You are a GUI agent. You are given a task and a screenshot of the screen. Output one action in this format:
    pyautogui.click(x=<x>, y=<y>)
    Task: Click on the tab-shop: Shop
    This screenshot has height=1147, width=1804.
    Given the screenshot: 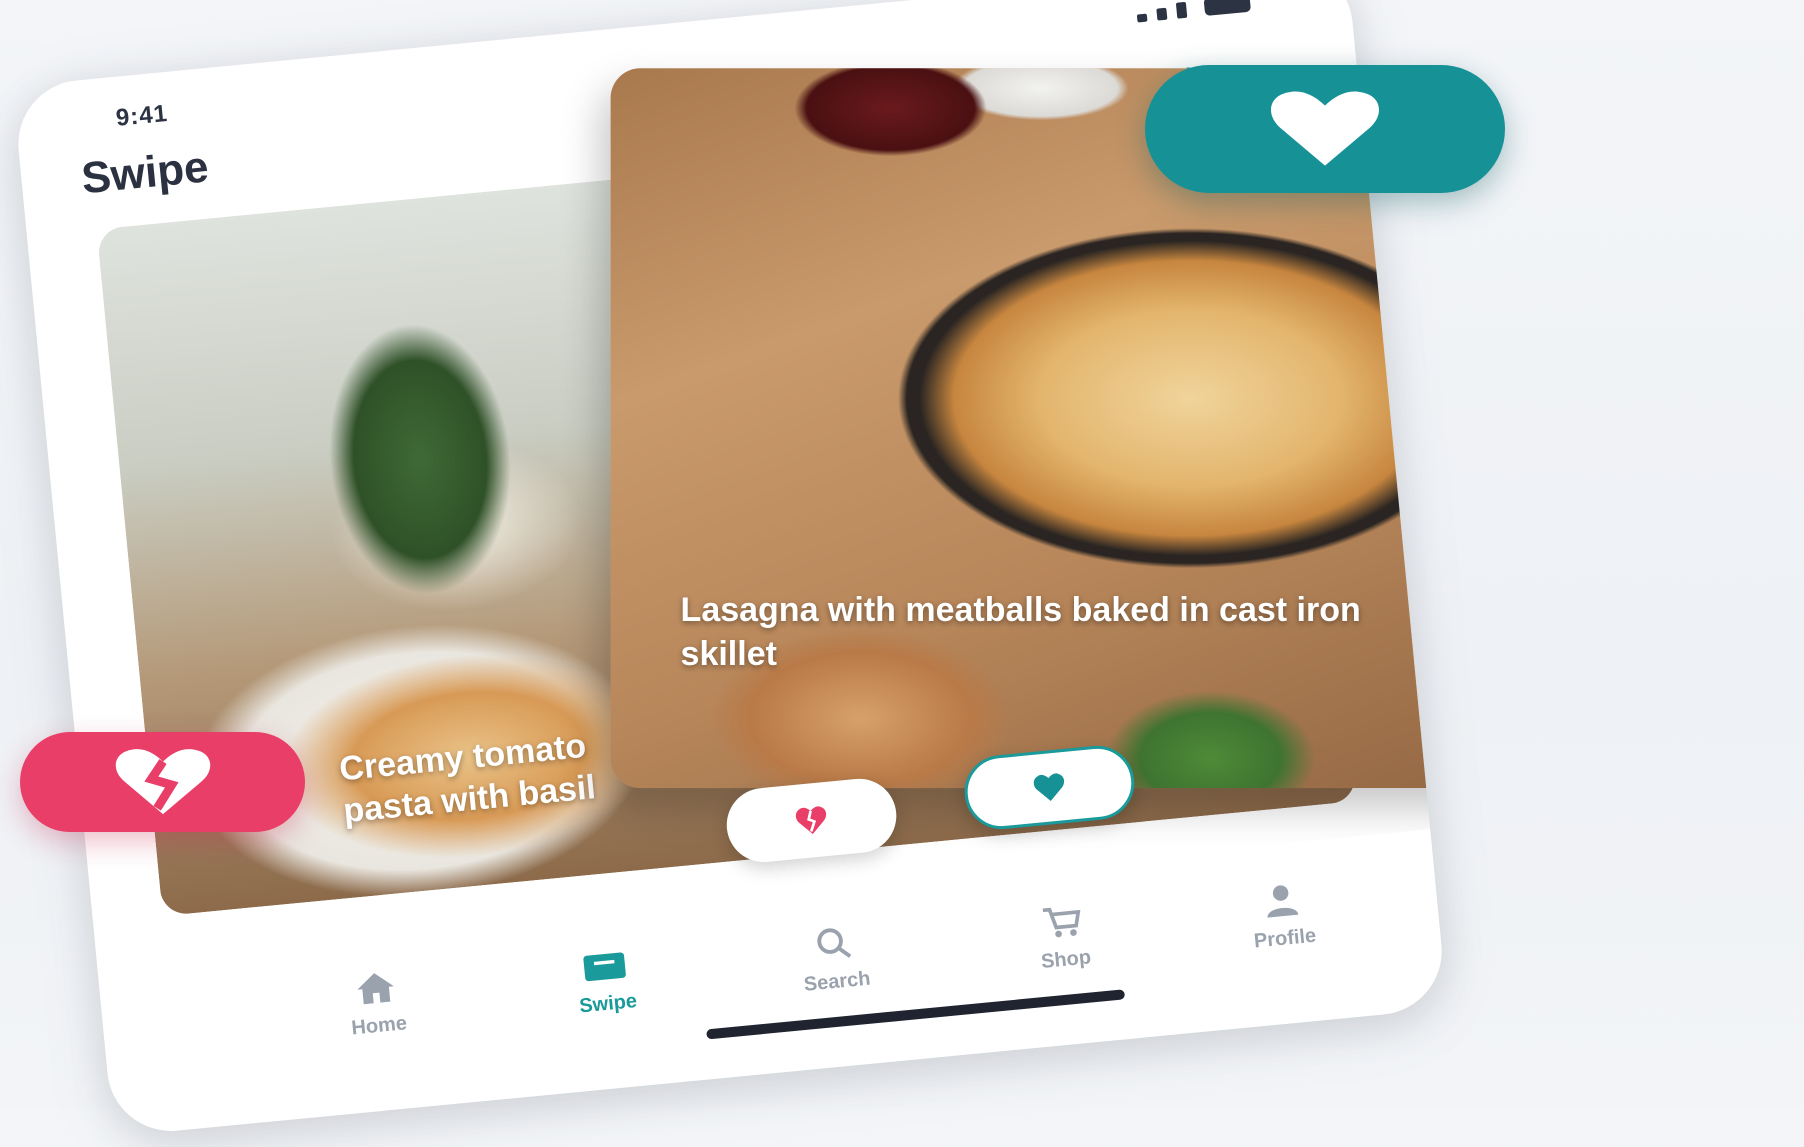 What is the action you would take?
    pyautogui.click(x=1065, y=950)
    